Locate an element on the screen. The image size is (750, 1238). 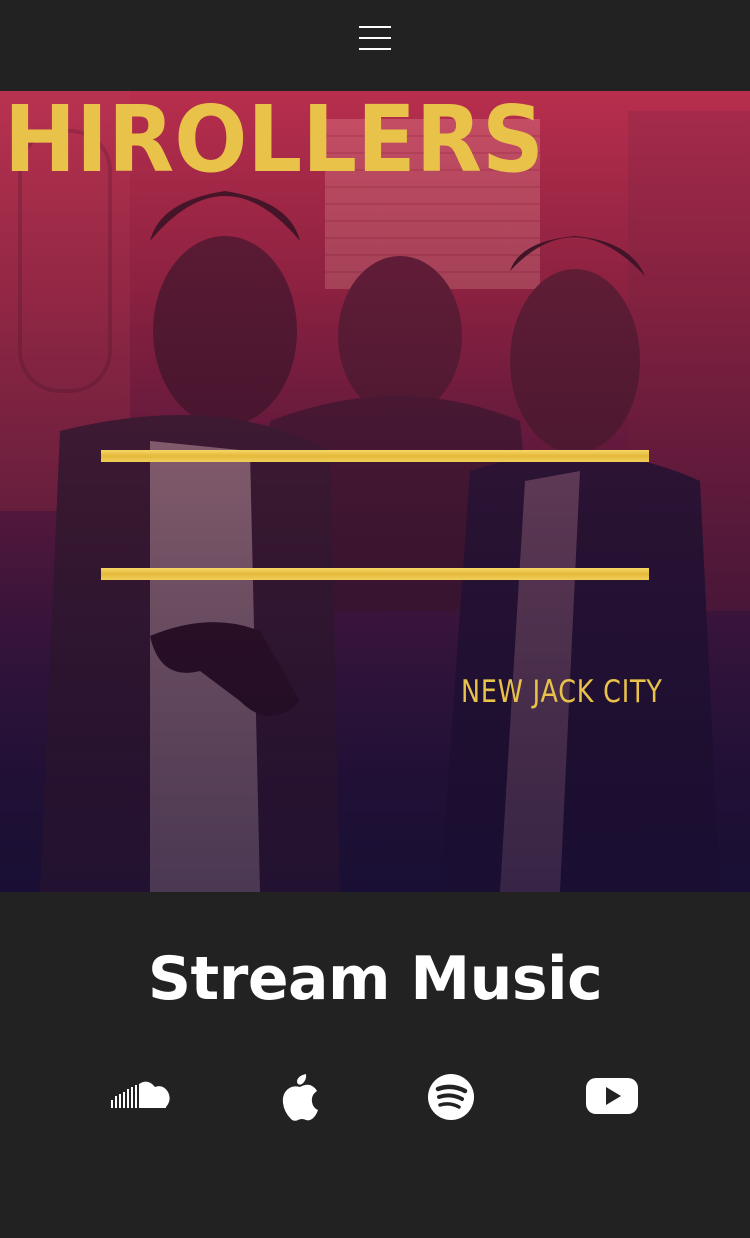
logo-wordmark-text: HIROLLERS is located at coordinates (274, 138).